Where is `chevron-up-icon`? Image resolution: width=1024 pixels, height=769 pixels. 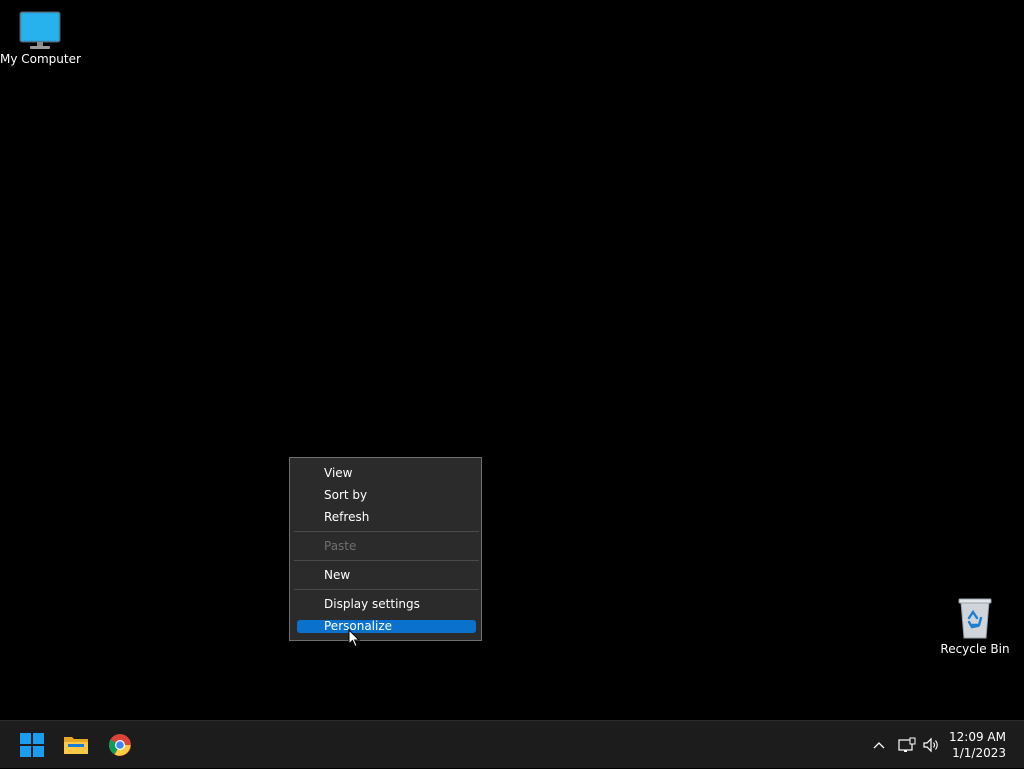
chevron-up-icon is located at coordinates (879, 745).